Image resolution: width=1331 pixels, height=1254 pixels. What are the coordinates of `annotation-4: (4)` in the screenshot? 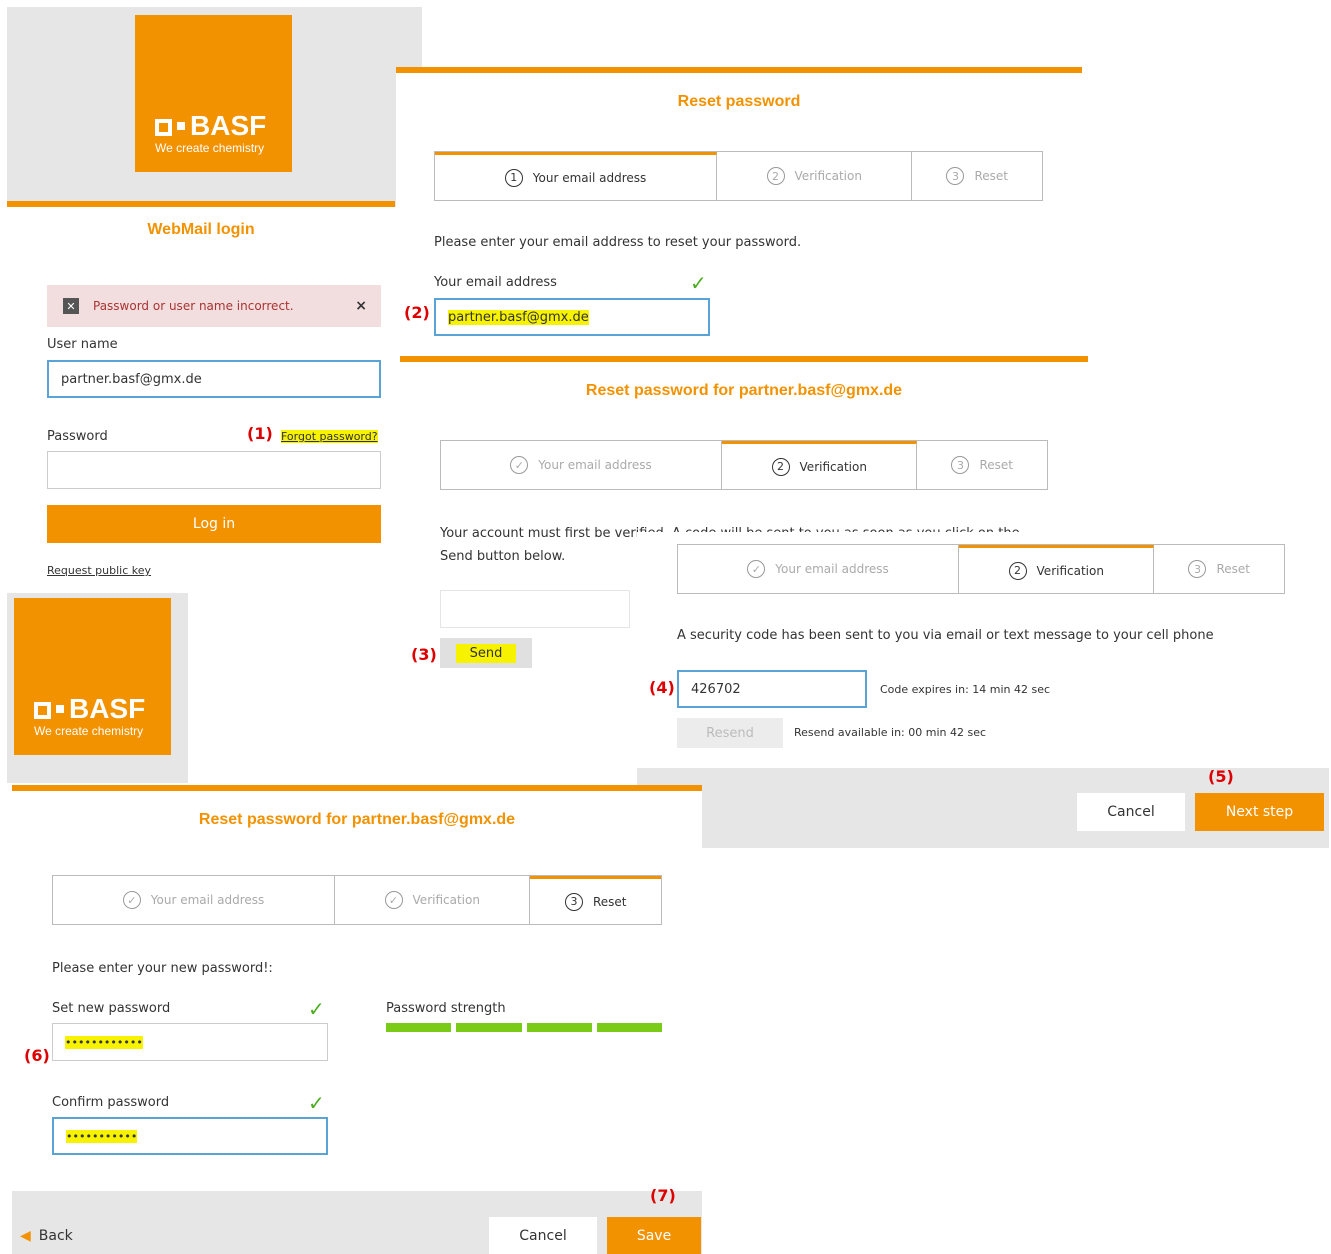 It's located at (662, 687).